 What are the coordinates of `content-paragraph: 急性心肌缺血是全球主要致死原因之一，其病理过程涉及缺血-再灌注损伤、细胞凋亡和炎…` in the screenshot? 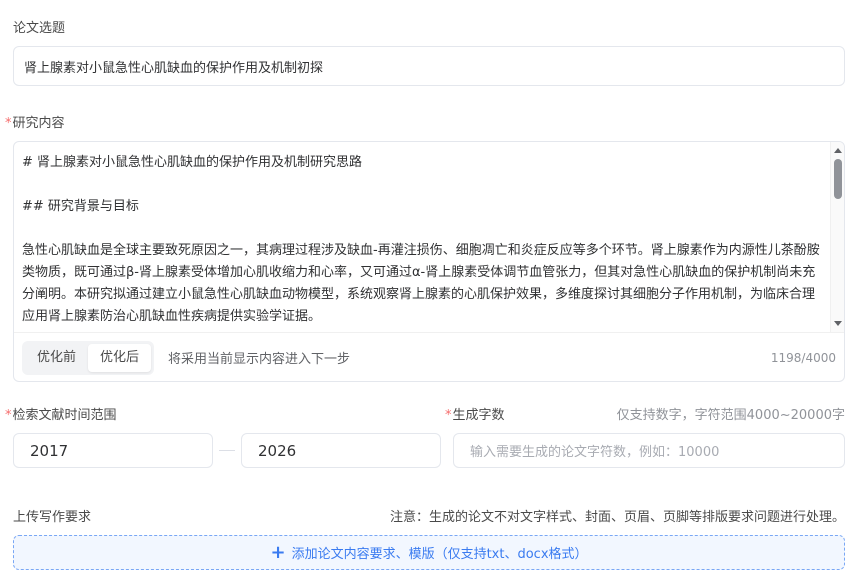 It's located at (421, 283).